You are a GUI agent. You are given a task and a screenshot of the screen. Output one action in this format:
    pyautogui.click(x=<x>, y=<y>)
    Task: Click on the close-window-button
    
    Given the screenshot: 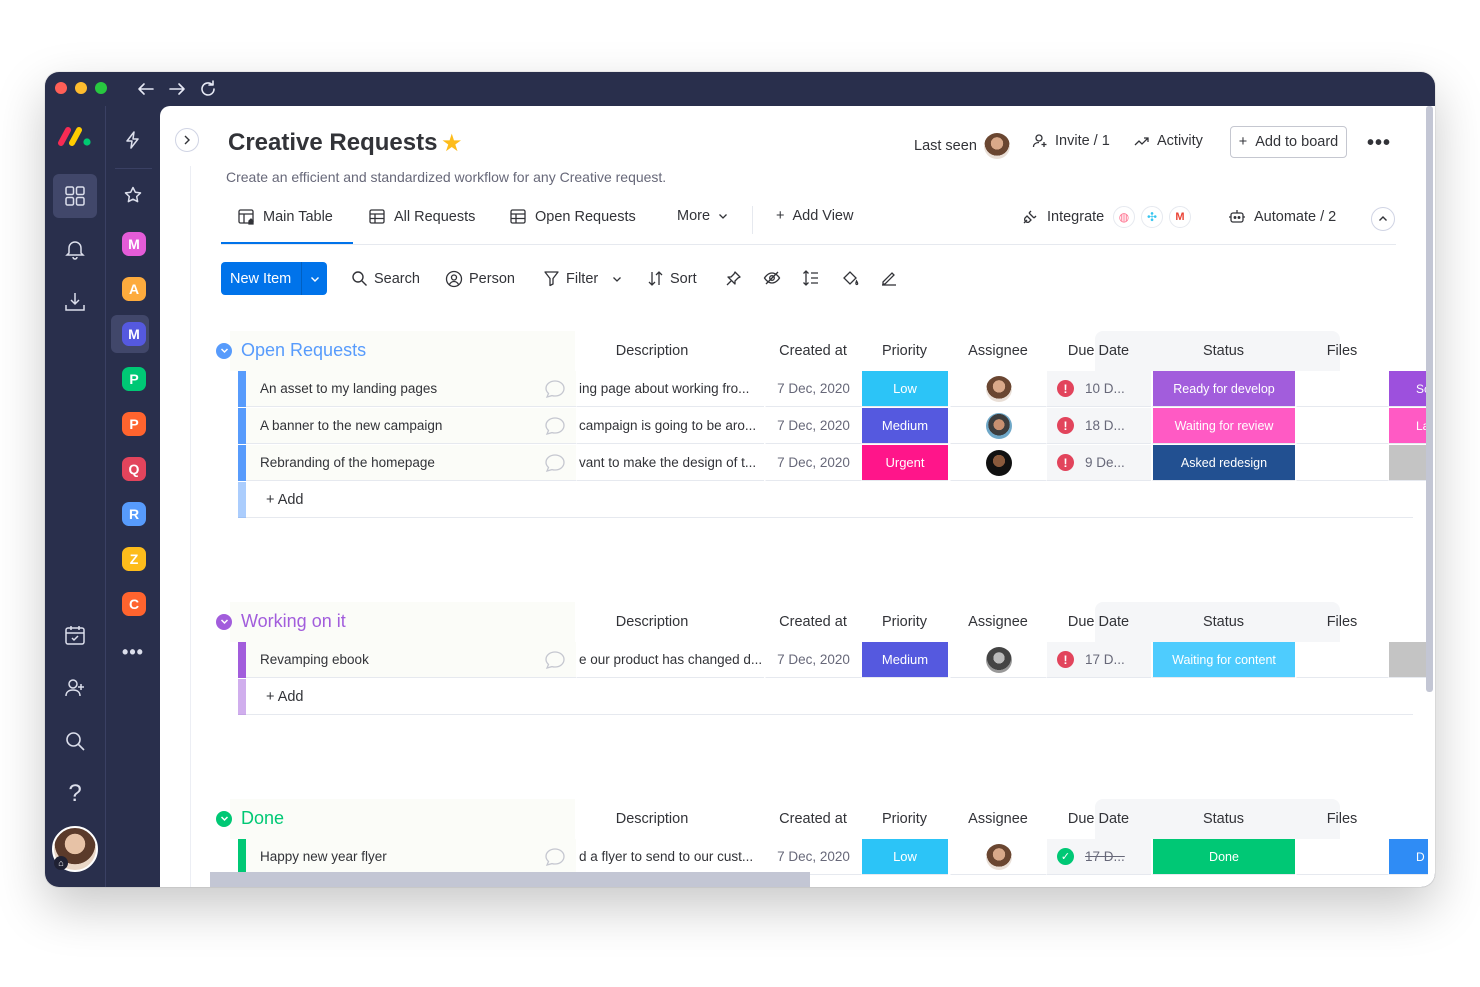 What is the action you would take?
    pyautogui.click(x=61, y=88)
    